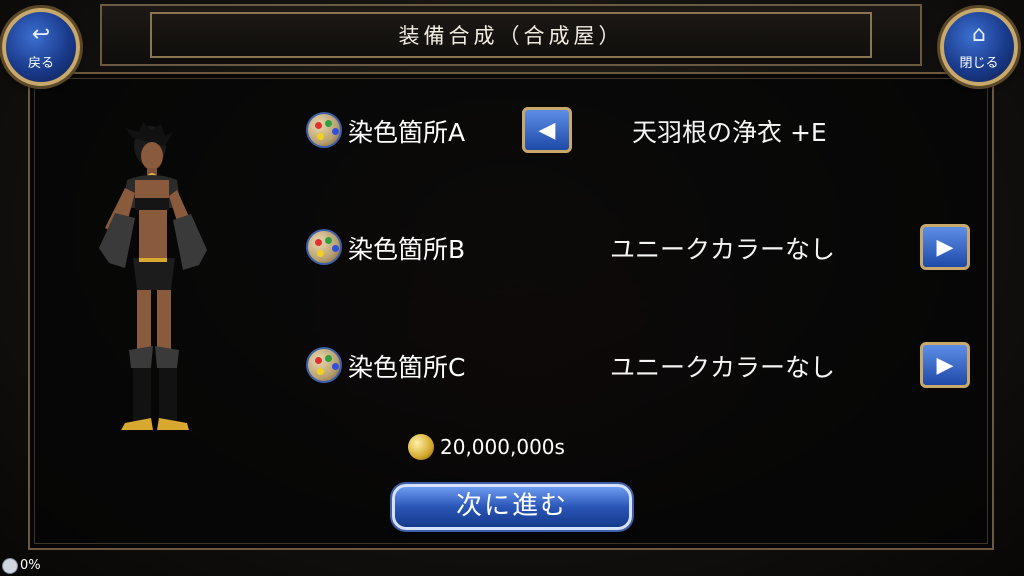  I want to click on dye-slot-c-label: 染色箇所C, so click(407, 367).